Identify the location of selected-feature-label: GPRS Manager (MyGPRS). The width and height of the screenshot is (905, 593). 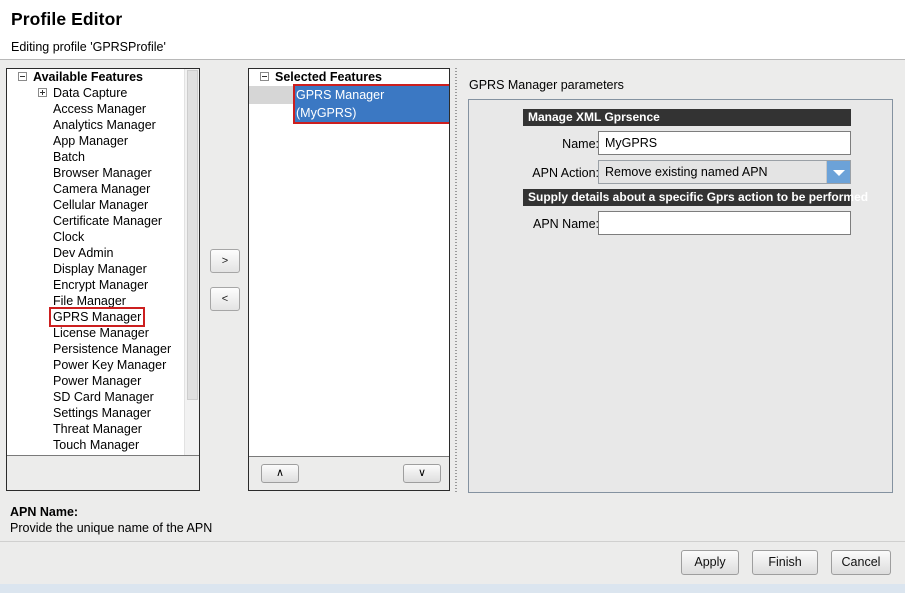
(371, 104).